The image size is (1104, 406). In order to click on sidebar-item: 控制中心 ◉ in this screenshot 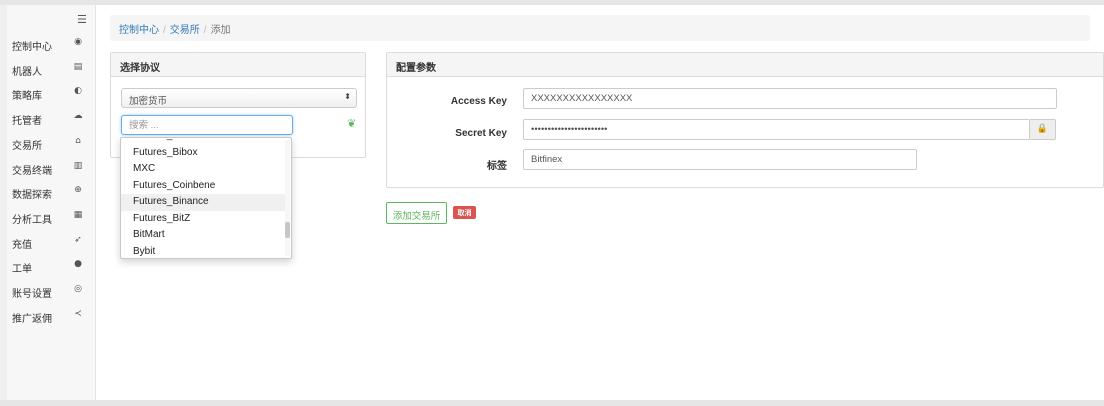, I will do `click(51, 45)`.